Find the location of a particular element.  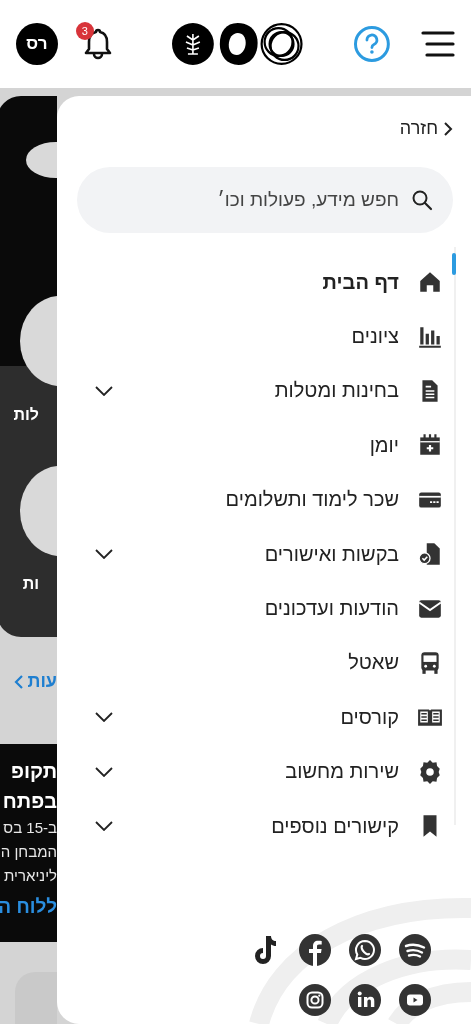

scrollbar-thumb is located at coordinates (454, 264).